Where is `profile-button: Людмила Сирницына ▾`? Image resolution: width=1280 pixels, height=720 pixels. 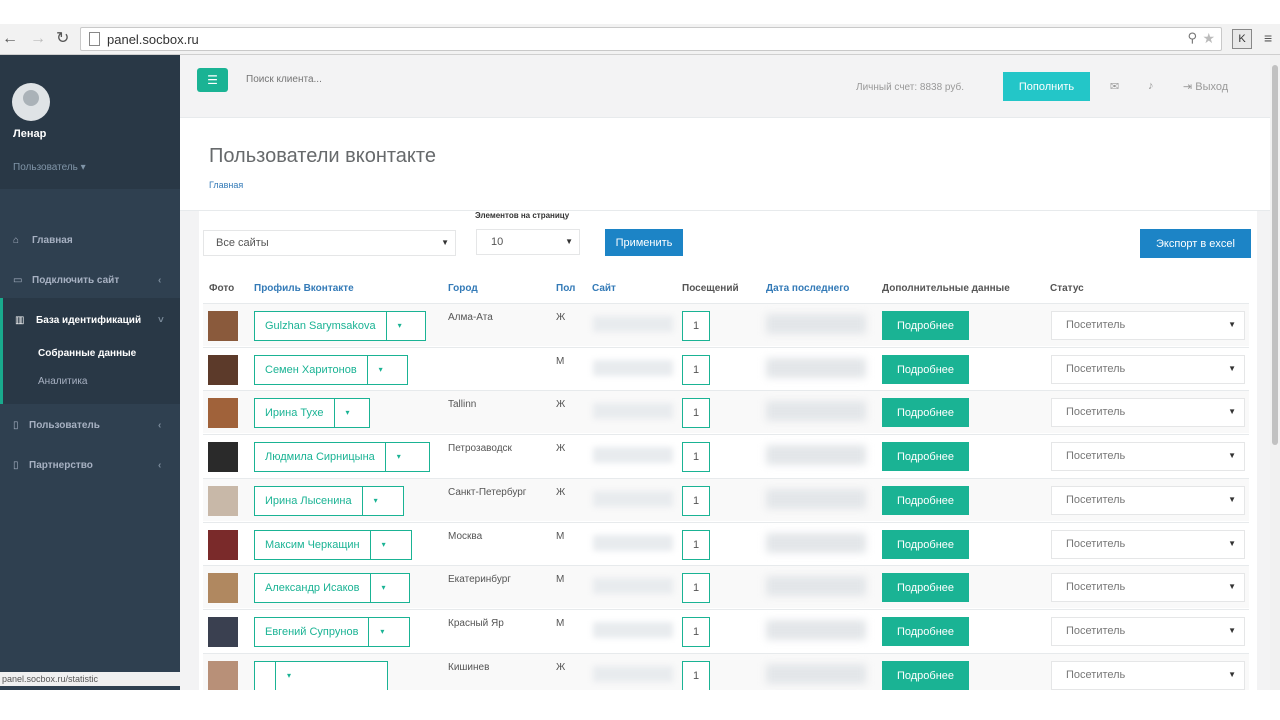 profile-button: Людмила Сирницына ▾ is located at coordinates (342, 457).